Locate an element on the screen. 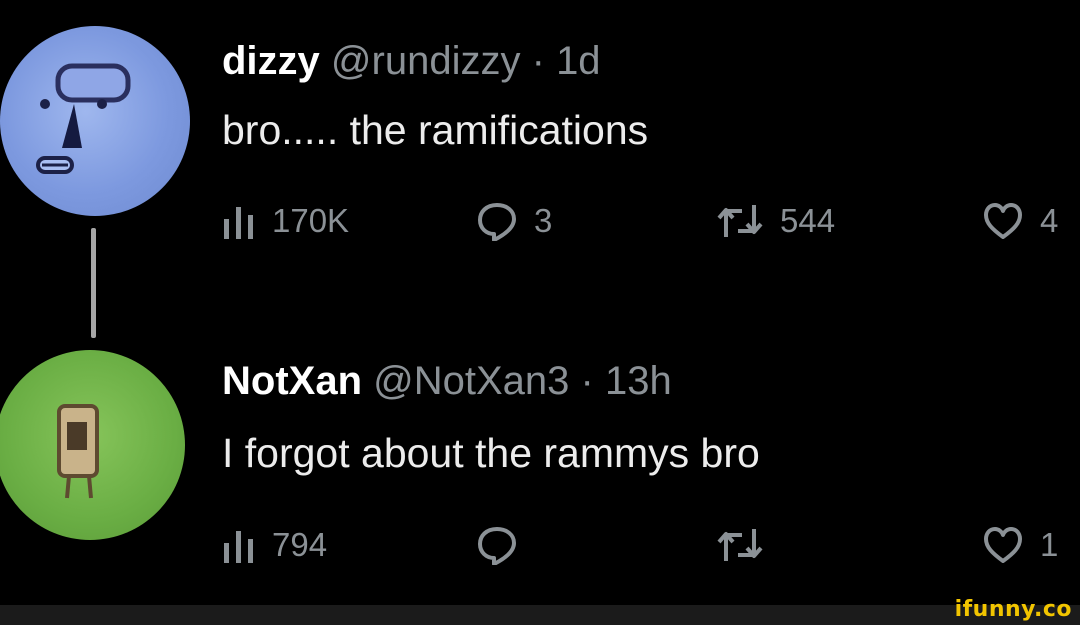  tweet-header: dizzy @rundizzy · 1d is located at coordinates (411, 61).